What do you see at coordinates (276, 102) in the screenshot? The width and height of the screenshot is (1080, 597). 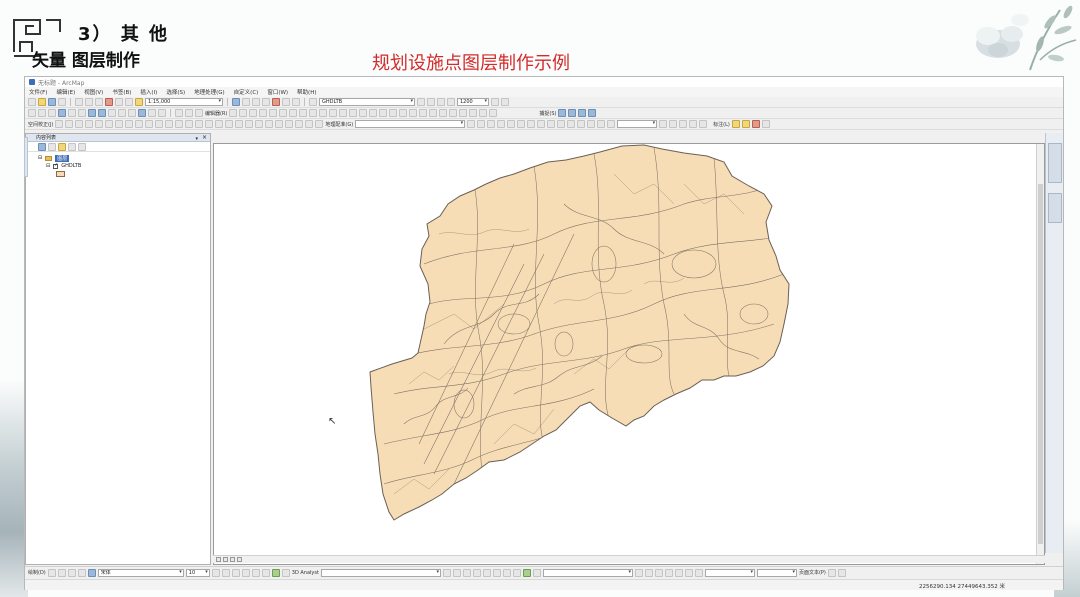 I see `arctoolbox-button` at bounding box center [276, 102].